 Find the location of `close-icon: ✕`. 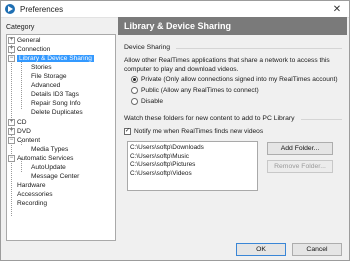

close-icon: ✕ is located at coordinates (337, 9).